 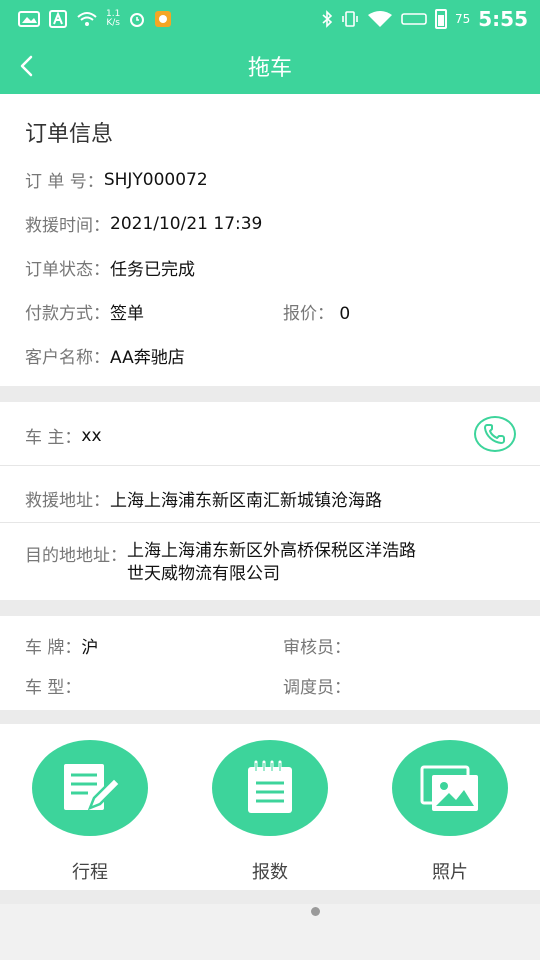 What do you see at coordinates (76, 556) in the screenshot?
I see `destination-label: 目的地地址：` at bounding box center [76, 556].